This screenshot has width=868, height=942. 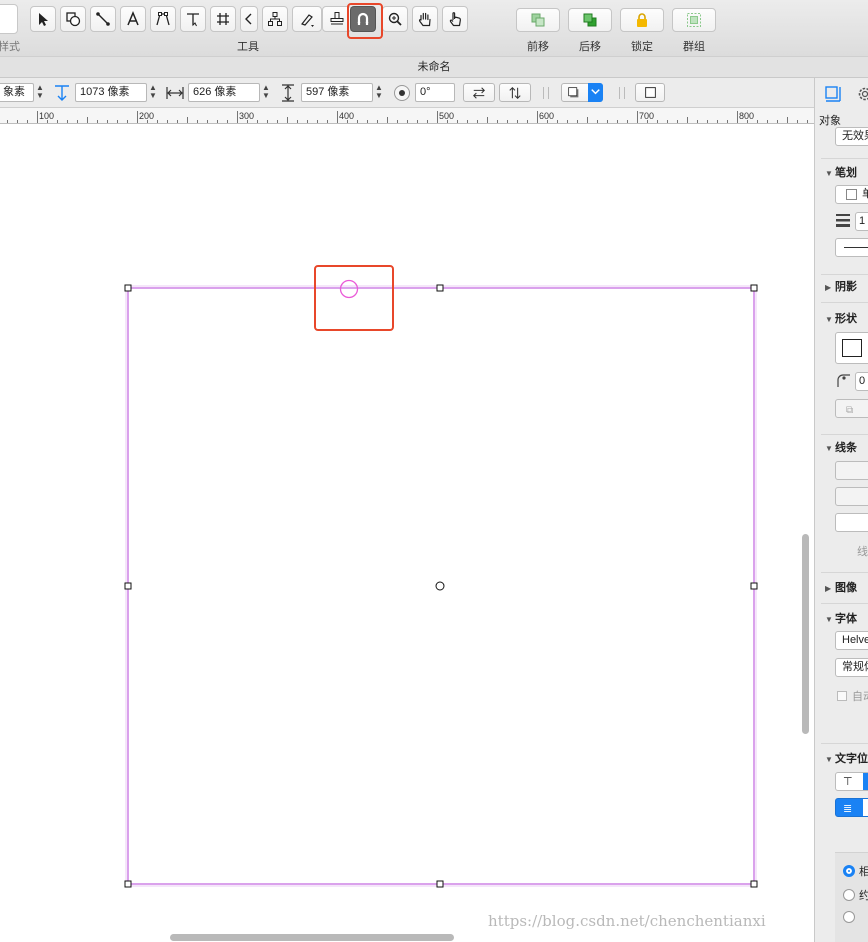 I want to click on x-stepper: ▲ ▼, so click(x=40, y=92).